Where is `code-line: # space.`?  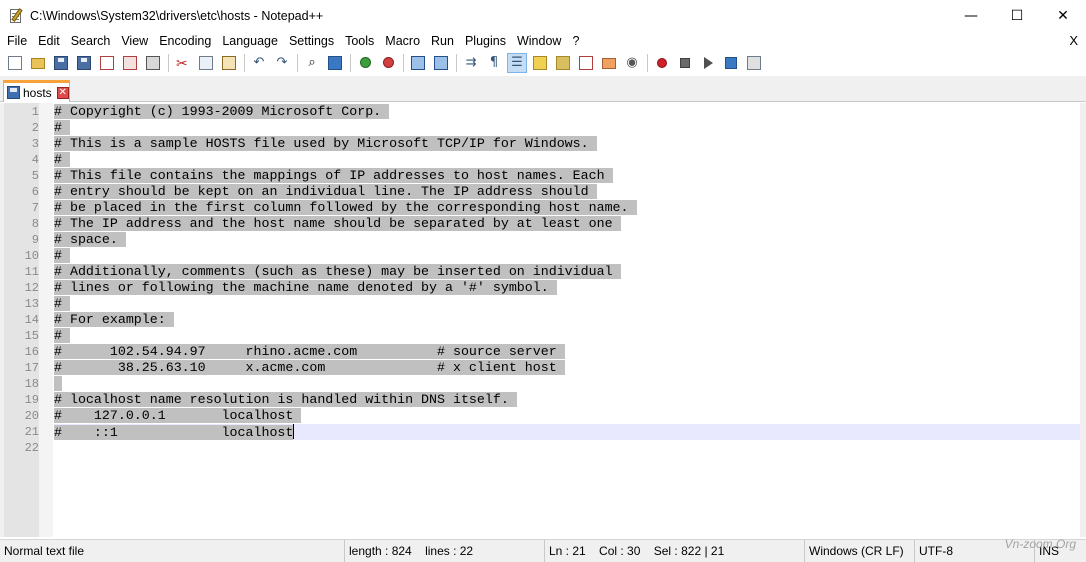
code-line: # space. is located at coordinates (567, 240).